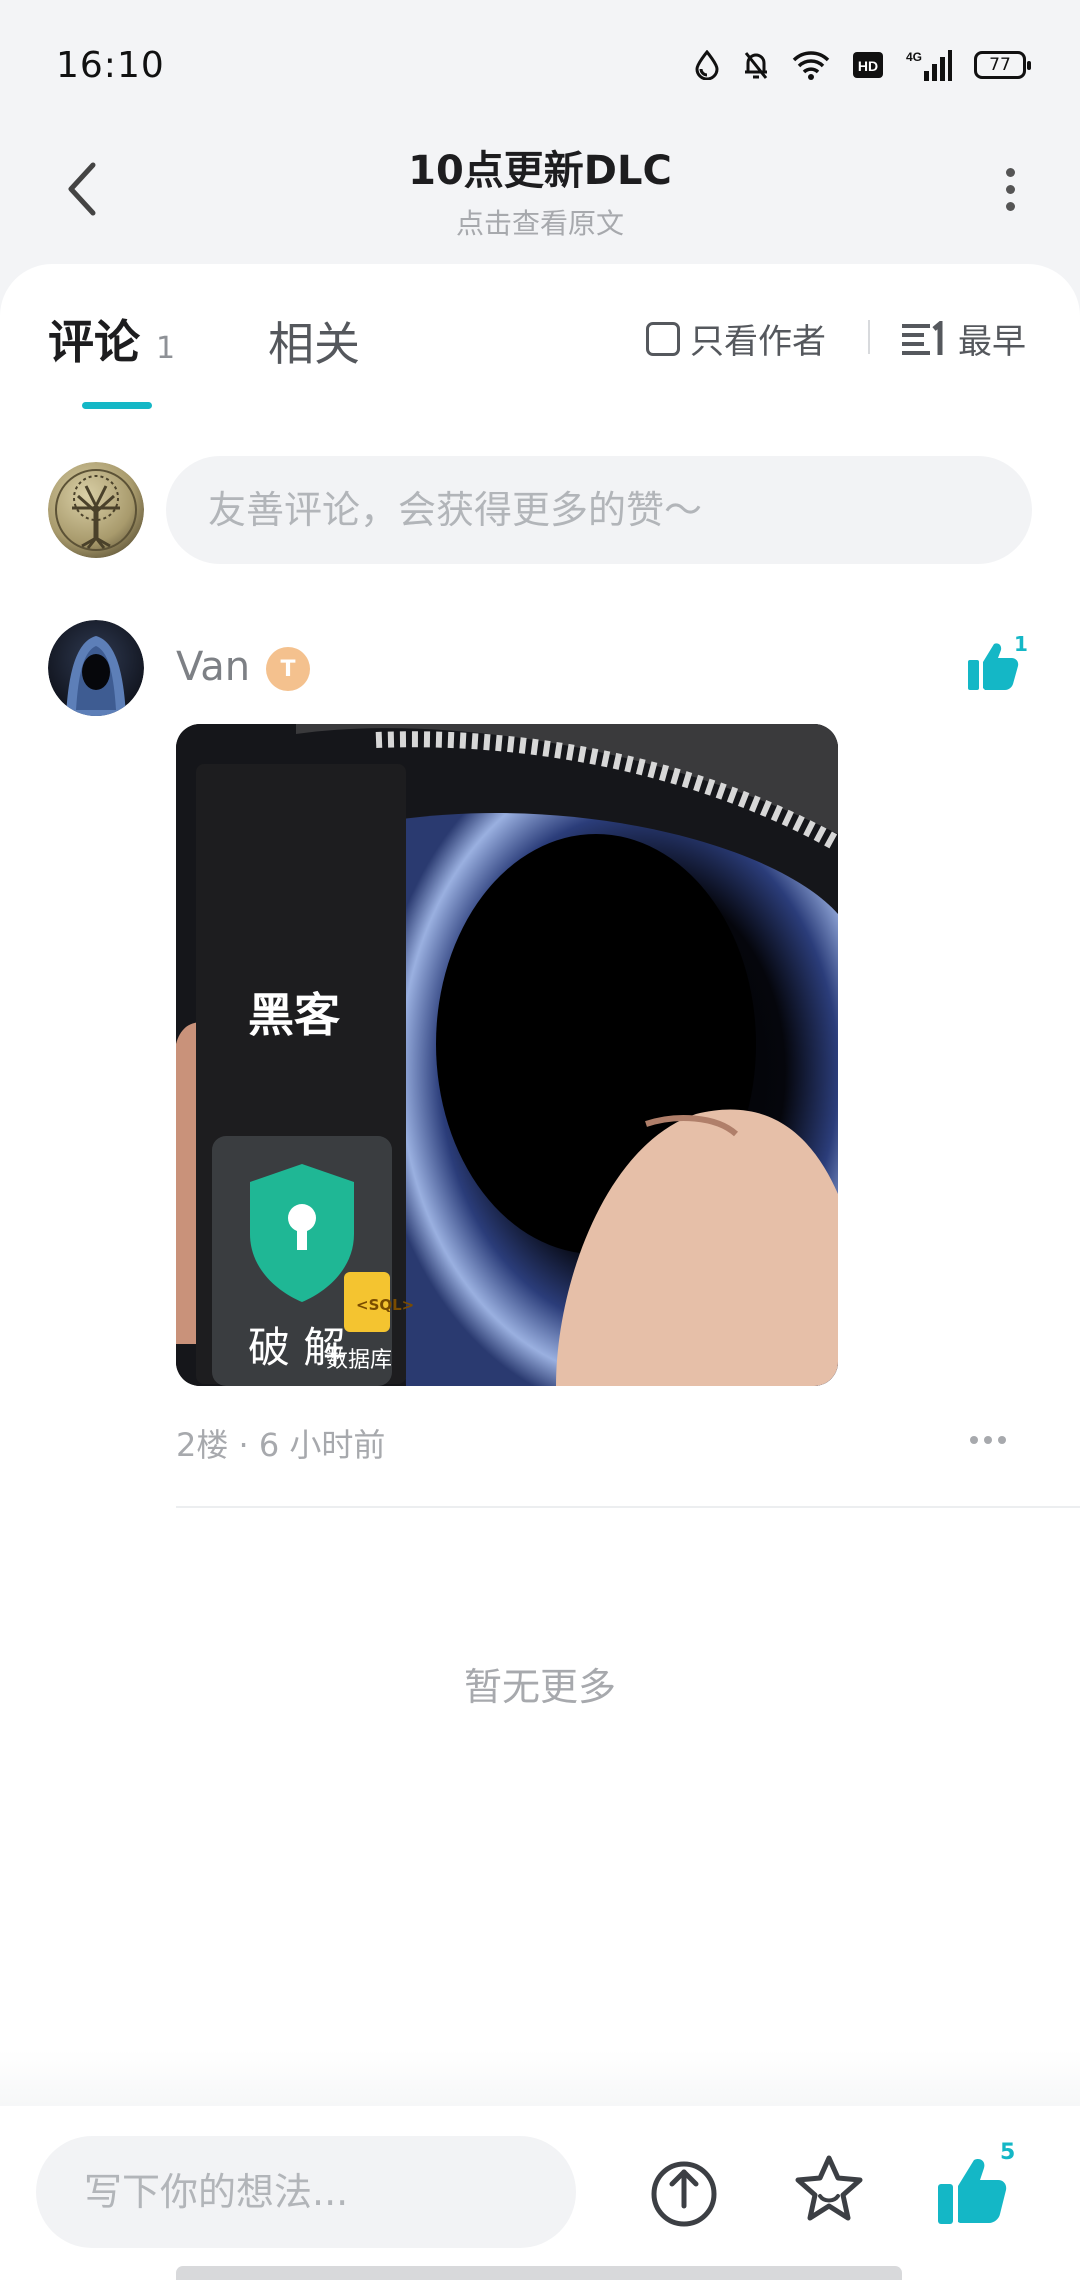  I want to click on sort-list-icon, so click(922, 337).